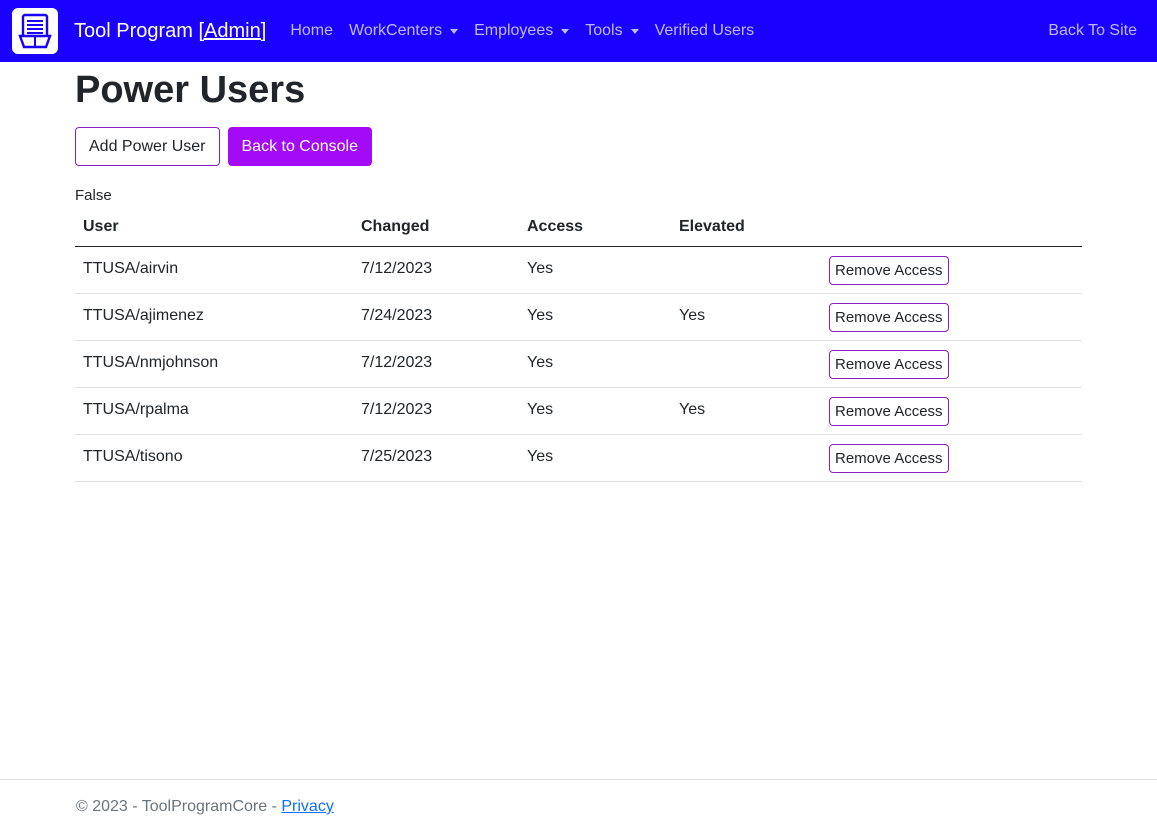 The width and height of the screenshot is (1157, 834). What do you see at coordinates (595, 229) in the screenshot?
I see `header-access: Access` at bounding box center [595, 229].